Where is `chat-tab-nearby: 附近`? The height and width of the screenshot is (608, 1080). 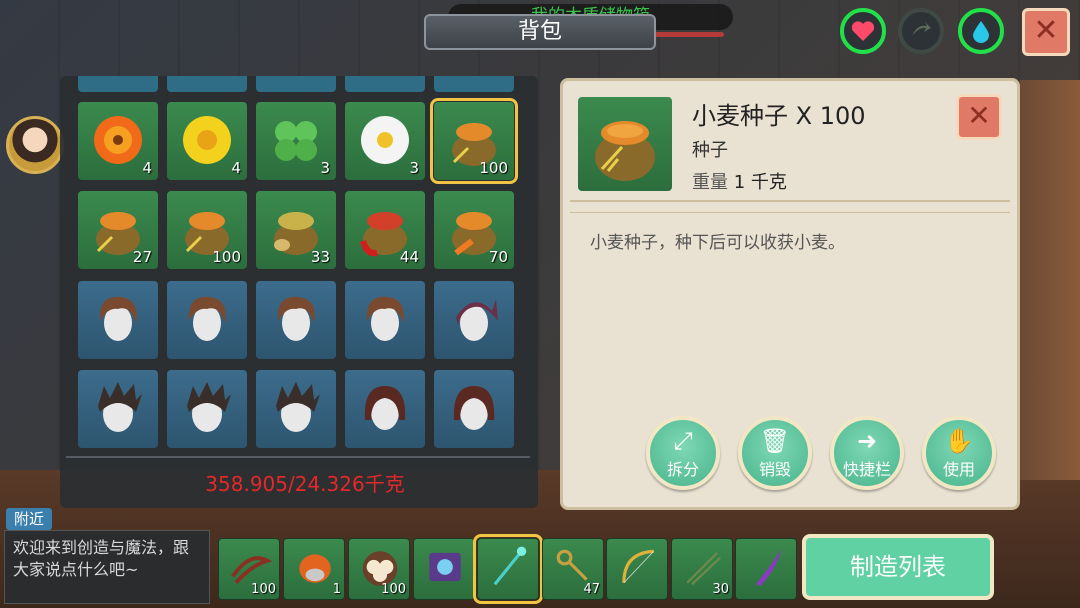
chat-tab-nearby: 附近 is located at coordinates (29, 519).